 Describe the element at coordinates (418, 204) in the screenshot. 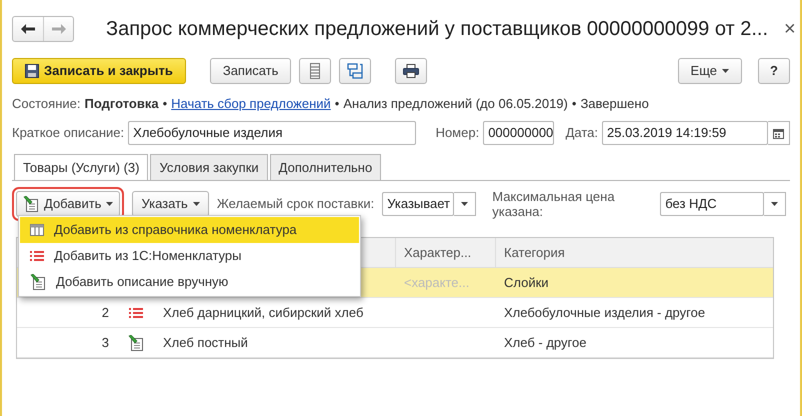

I see `delivery-field: Указывает` at that location.